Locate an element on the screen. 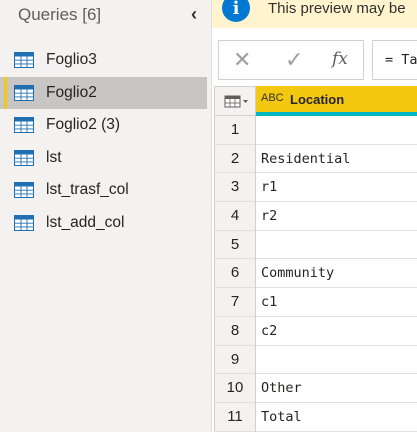 Image resolution: width=417 pixels, height=432 pixels. query-item-label: lst_add_col is located at coordinates (85, 222).